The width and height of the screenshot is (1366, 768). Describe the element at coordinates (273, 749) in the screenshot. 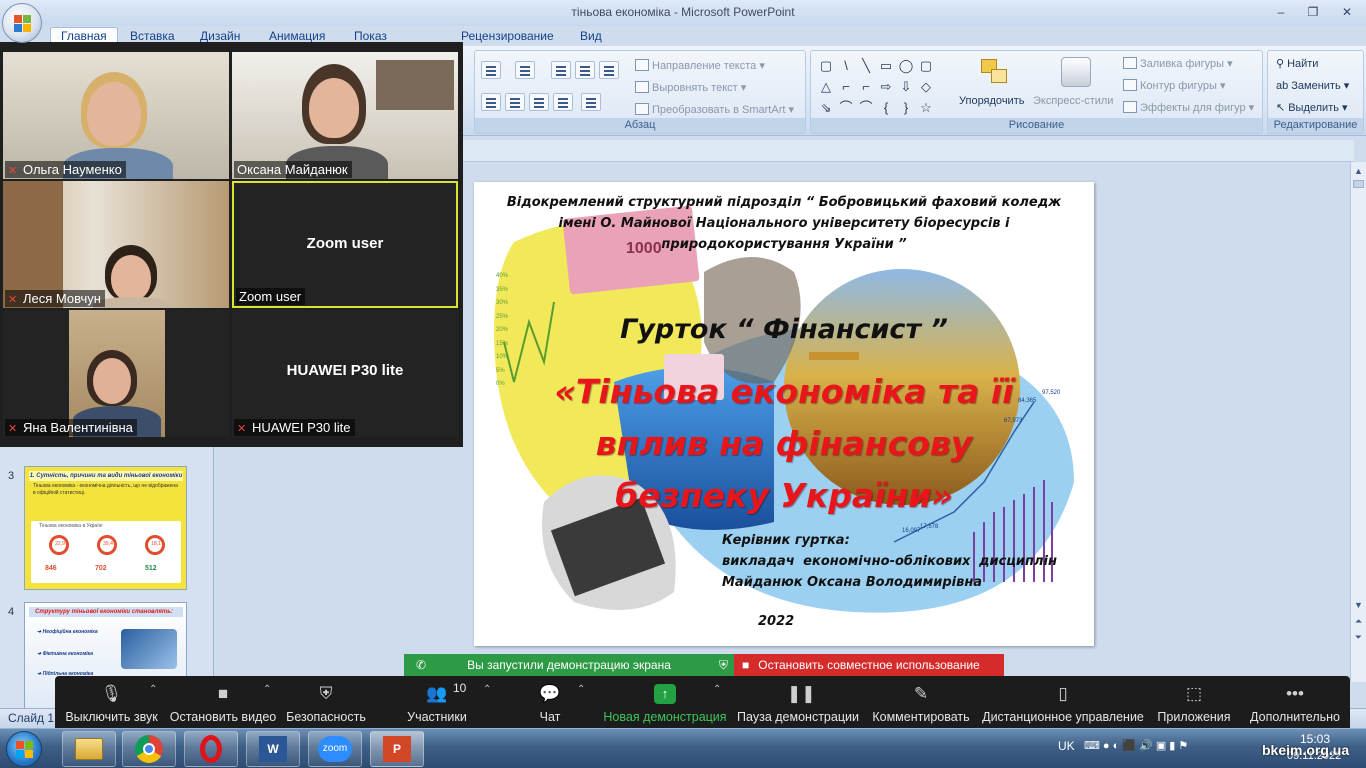

I see `taskbar-word: W` at that location.